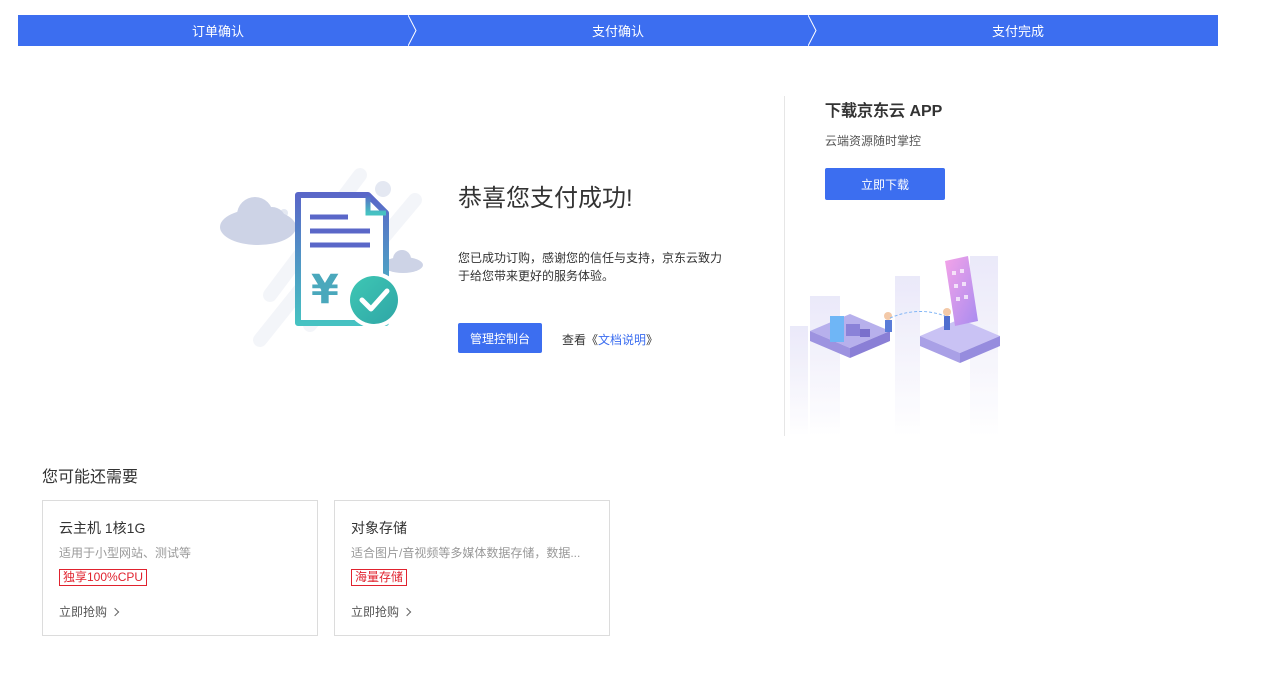 This screenshot has width=1263, height=697. What do you see at coordinates (472, 568) in the screenshot?
I see `product-card-oss: 对象存储 适合图片/音视频等多媒体数据存储，数据... 海量存储 立即抢购` at bounding box center [472, 568].